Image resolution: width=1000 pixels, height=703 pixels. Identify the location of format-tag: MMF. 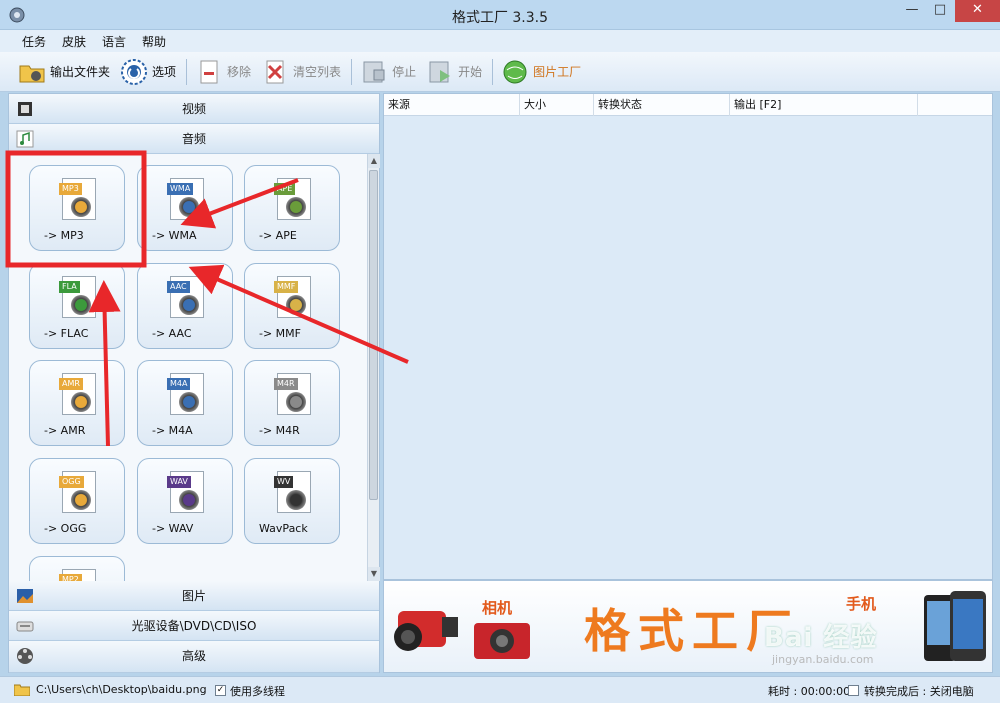
(286, 287).